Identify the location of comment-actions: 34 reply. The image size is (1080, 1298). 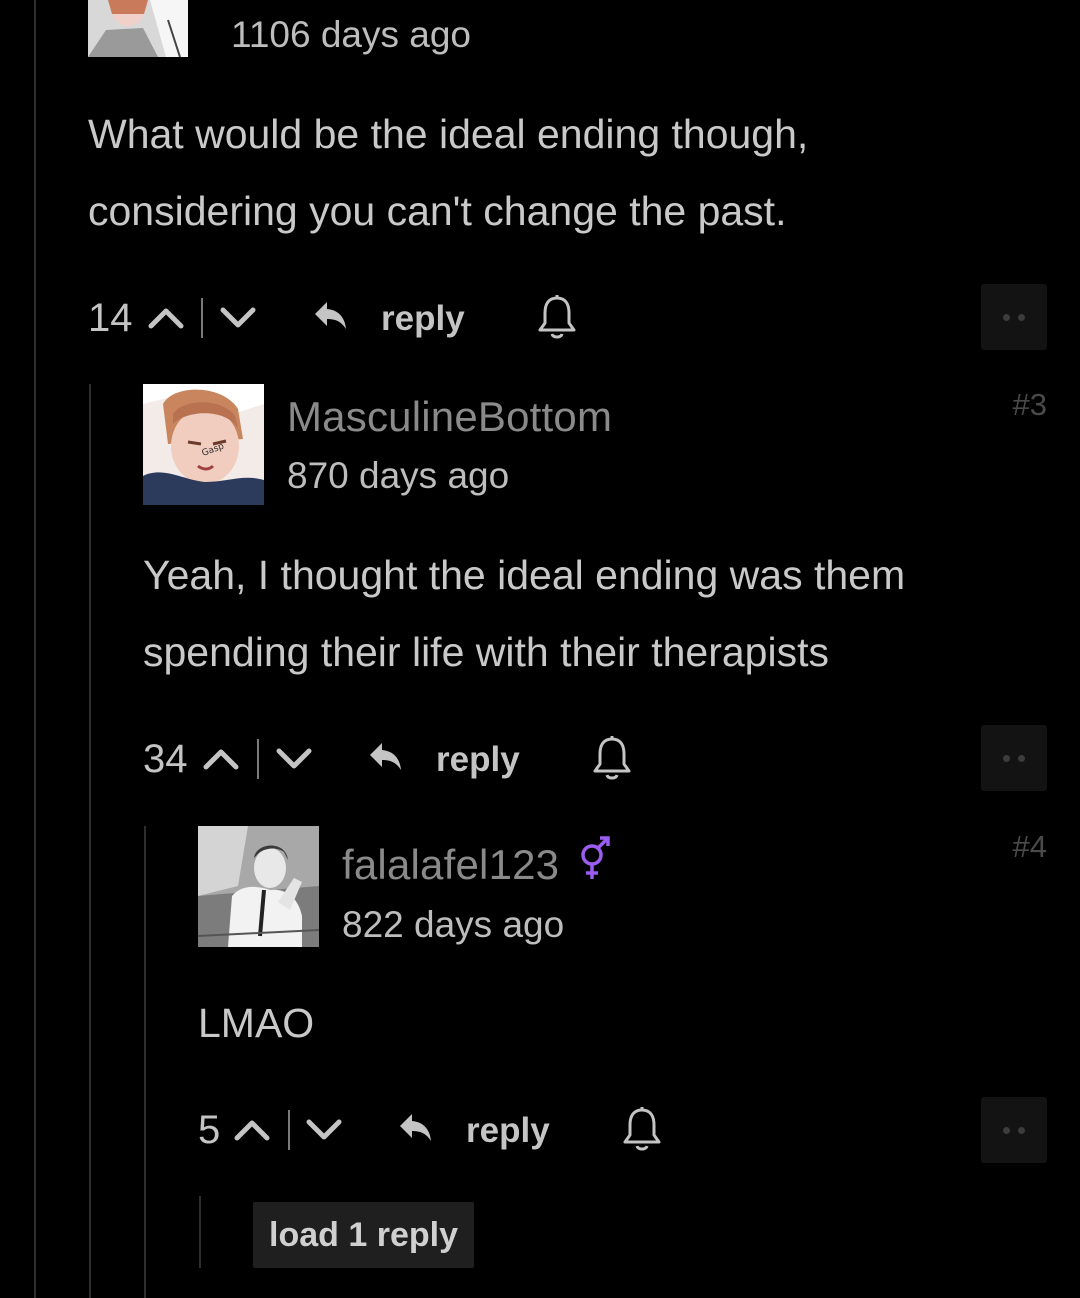
(595, 759).